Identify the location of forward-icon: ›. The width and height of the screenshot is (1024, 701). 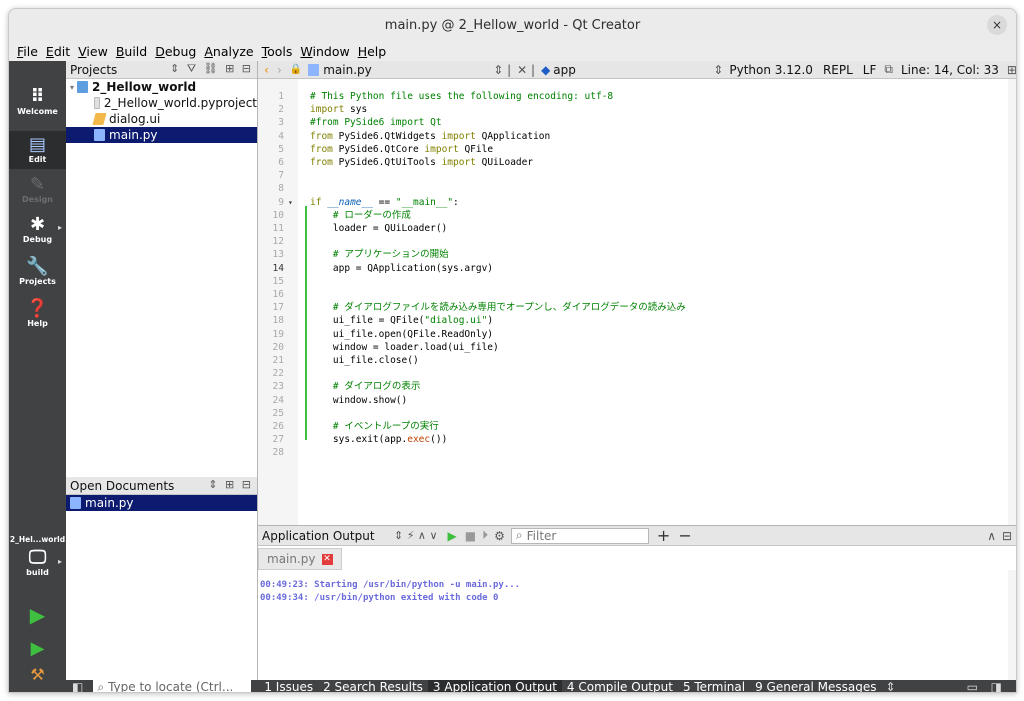
(279, 70).